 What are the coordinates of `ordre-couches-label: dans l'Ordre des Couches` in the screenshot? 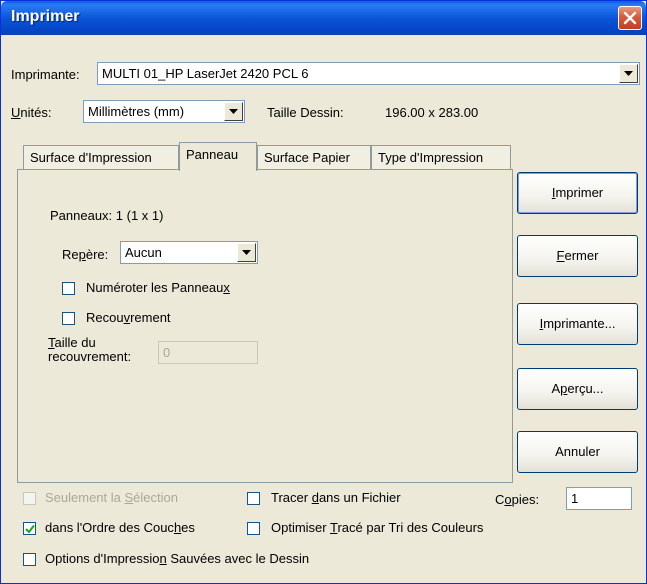 It's located at (120, 527).